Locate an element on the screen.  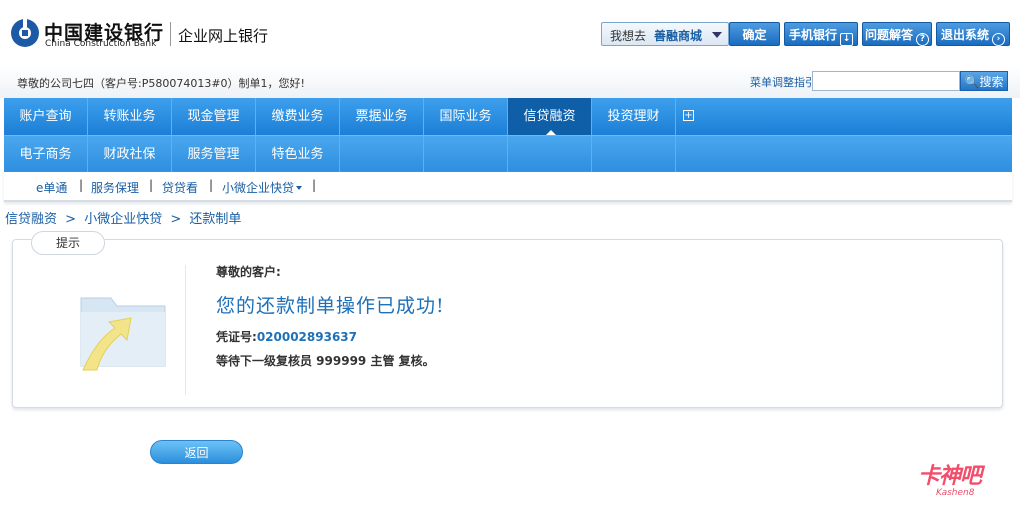
search-button: 🔍搜索 is located at coordinates (984, 81).